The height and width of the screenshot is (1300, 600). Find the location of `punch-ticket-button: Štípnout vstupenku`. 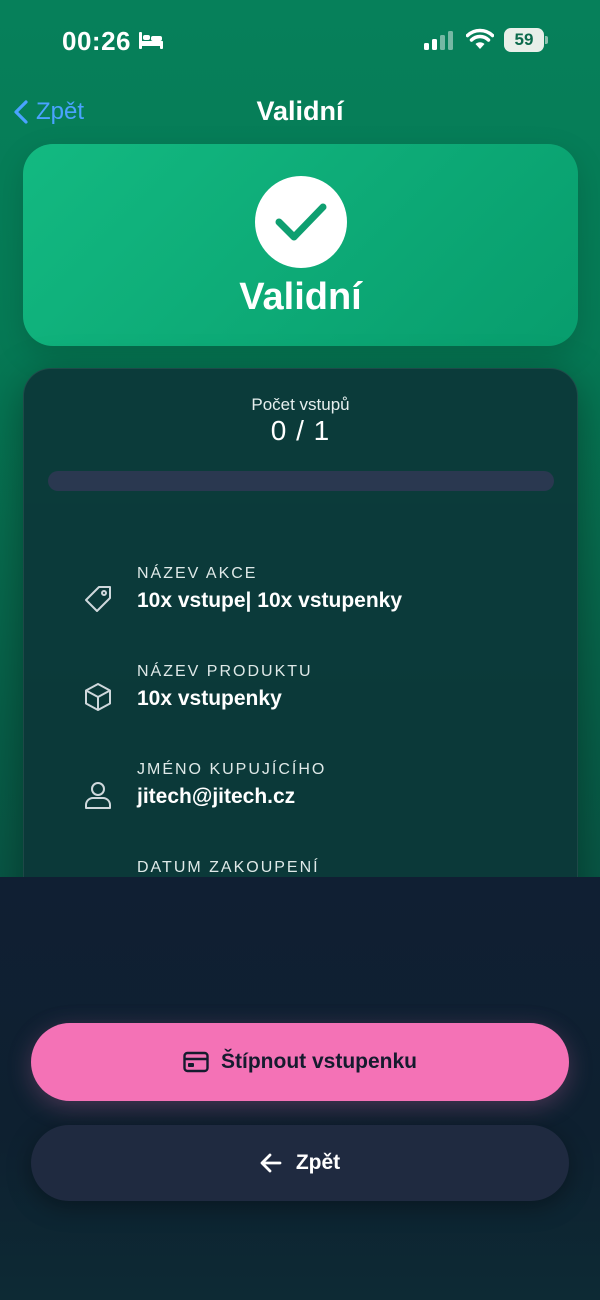

punch-ticket-button: Štípnout vstupenku is located at coordinates (300, 1062).